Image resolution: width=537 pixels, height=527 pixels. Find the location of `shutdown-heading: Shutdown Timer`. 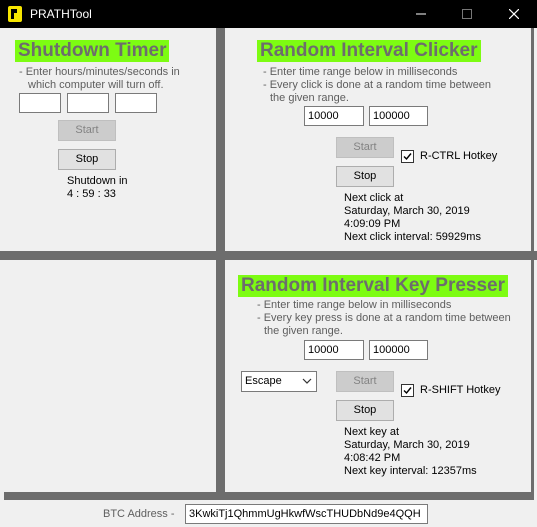

shutdown-heading: Shutdown Timer is located at coordinates (92, 51).